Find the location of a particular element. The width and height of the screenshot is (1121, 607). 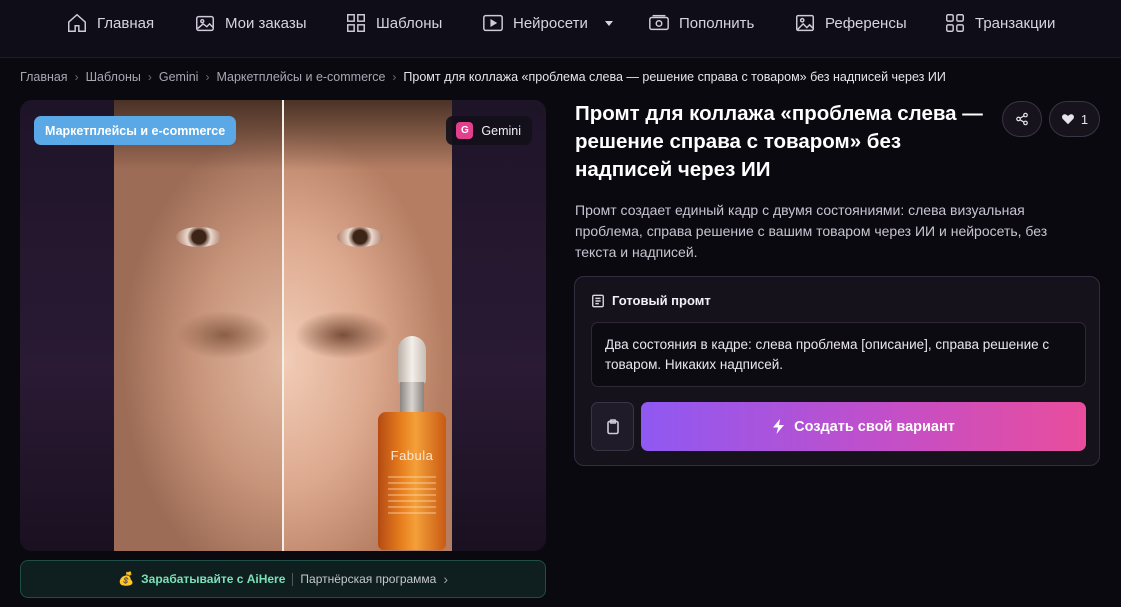

nav-references-label: Референсы is located at coordinates (866, 23).